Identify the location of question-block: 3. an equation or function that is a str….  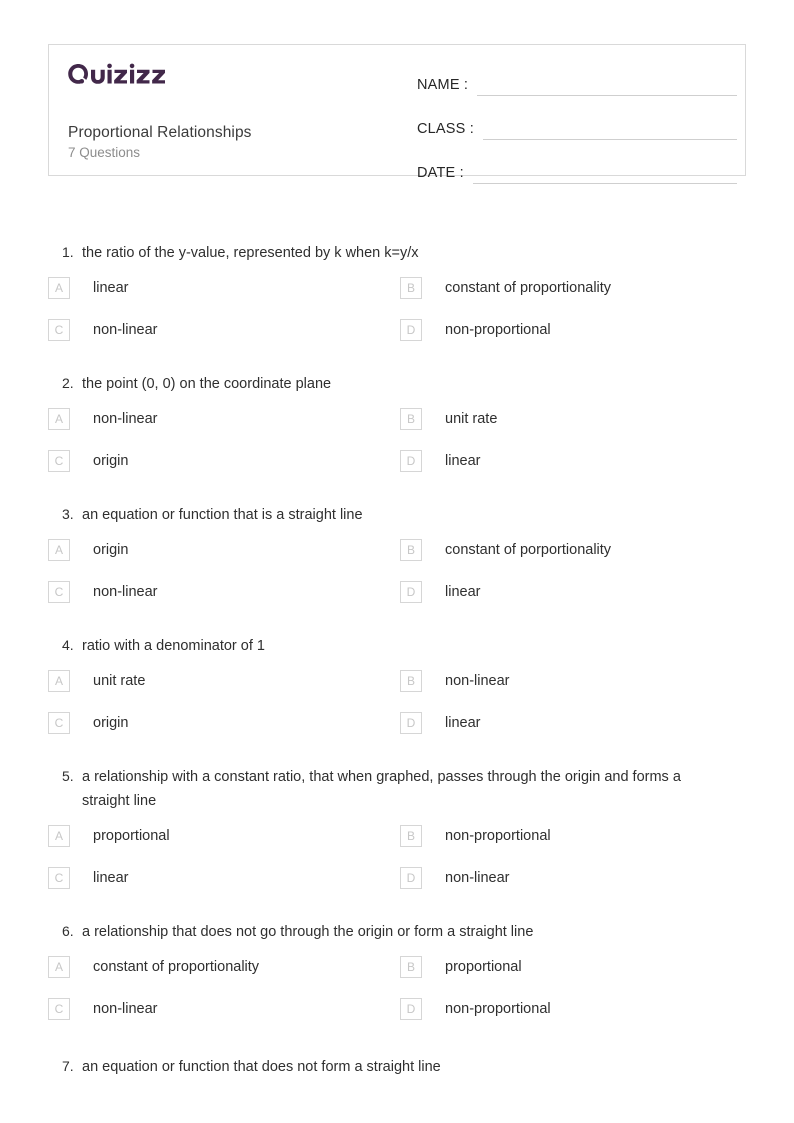
(398, 548).